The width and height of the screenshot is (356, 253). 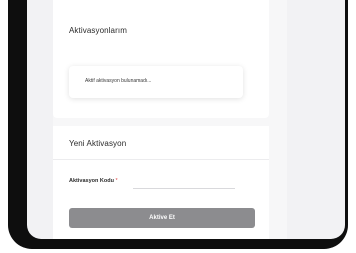 What do you see at coordinates (162, 218) in the screenshot?
I see `activate-button: Aktive Et` at bounding box center [162, 218].